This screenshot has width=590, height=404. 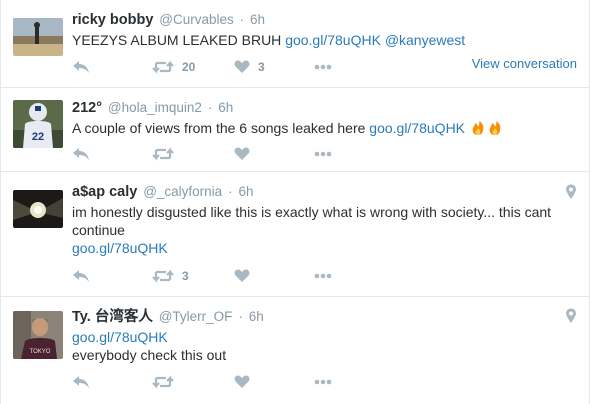 I want to click on retweet-button: 3, so click(x=170, y=276).